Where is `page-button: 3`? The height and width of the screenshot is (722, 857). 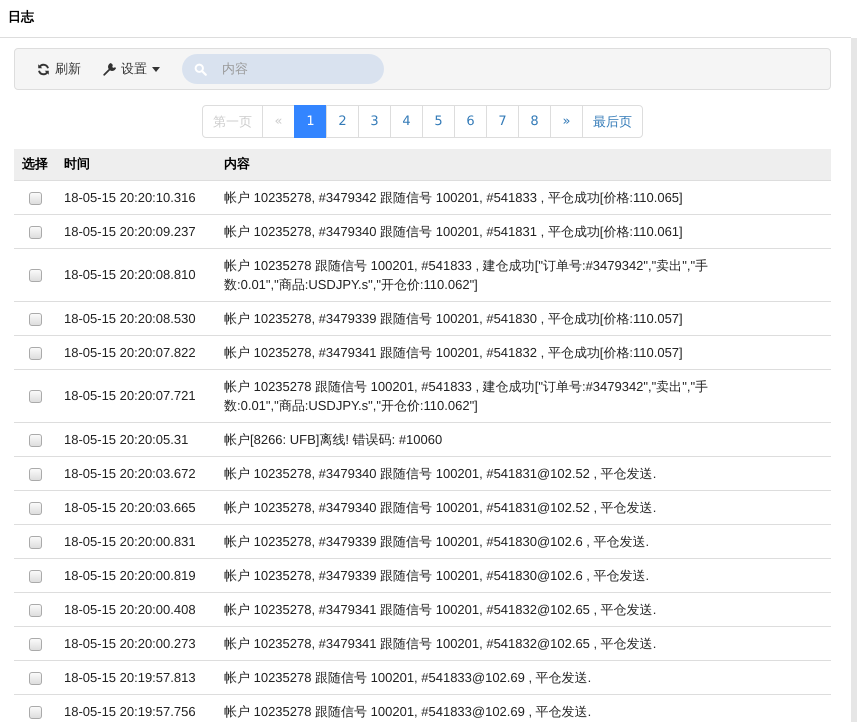
page-button: 3 is located at coordinates (374, 121).